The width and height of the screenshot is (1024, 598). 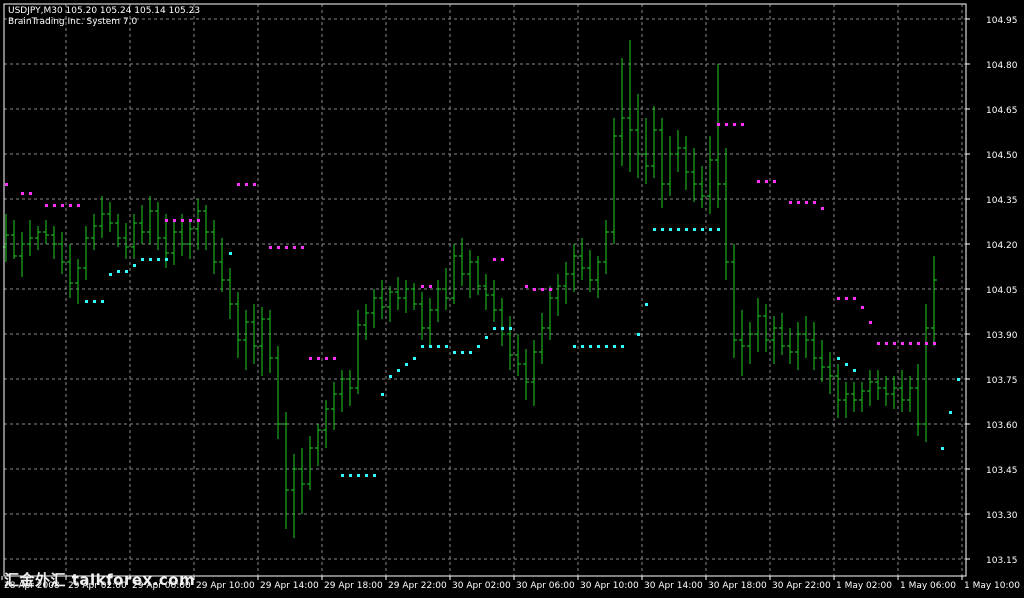 What do you see at coordinates (801, 586) in the screenshot?
I see `x-tick-label: 30 Apr 22:00` at bounding box center [801, 586].